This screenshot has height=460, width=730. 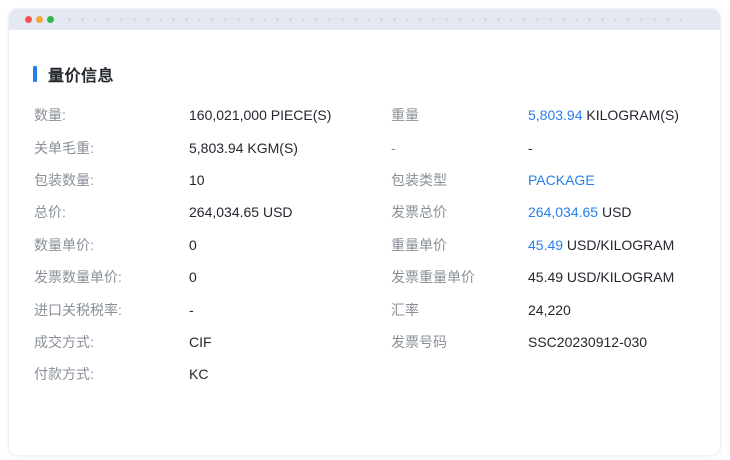 I want to click on field-label: 包装类型, so click(x=419, y=179).